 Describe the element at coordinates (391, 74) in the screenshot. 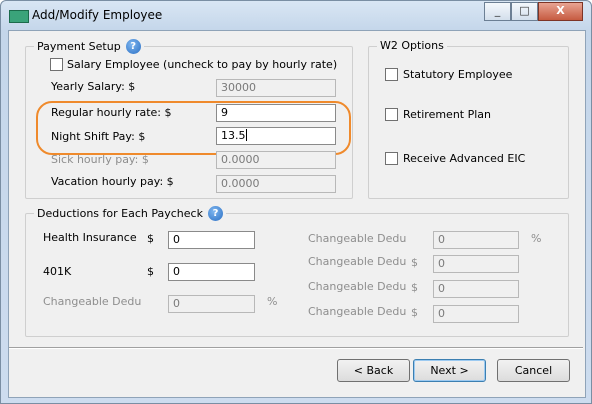

I see `statutory-employee-checkbox` at that location.